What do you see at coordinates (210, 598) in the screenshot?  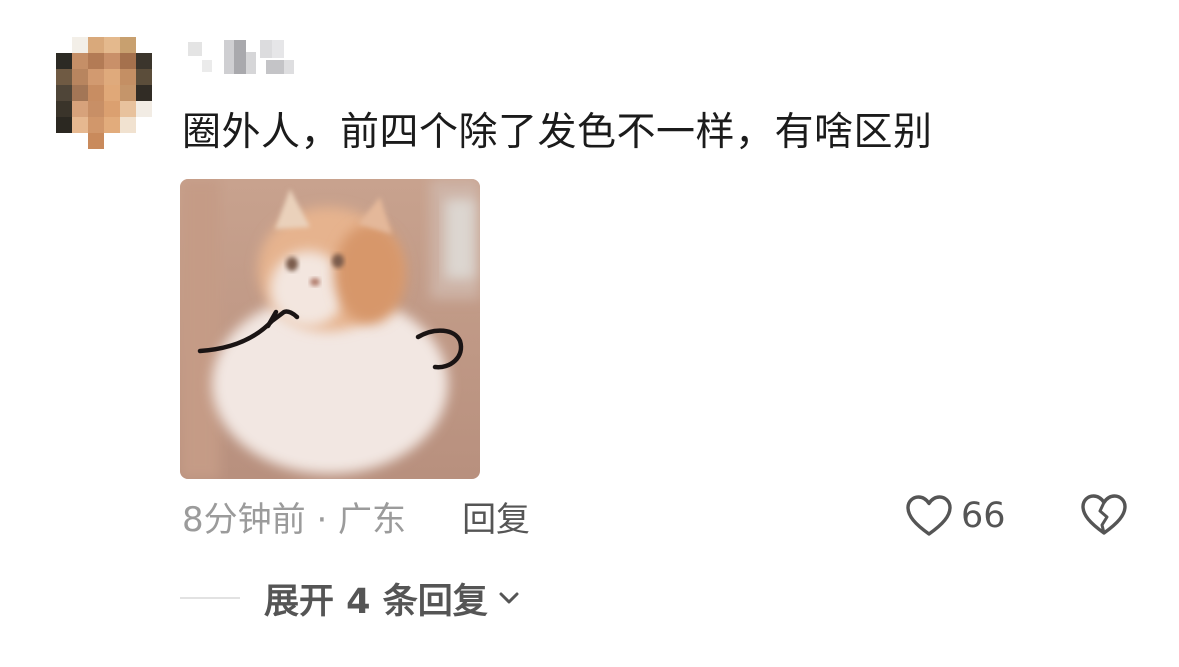 I see `divider-line` at bounding box center [210, 598].